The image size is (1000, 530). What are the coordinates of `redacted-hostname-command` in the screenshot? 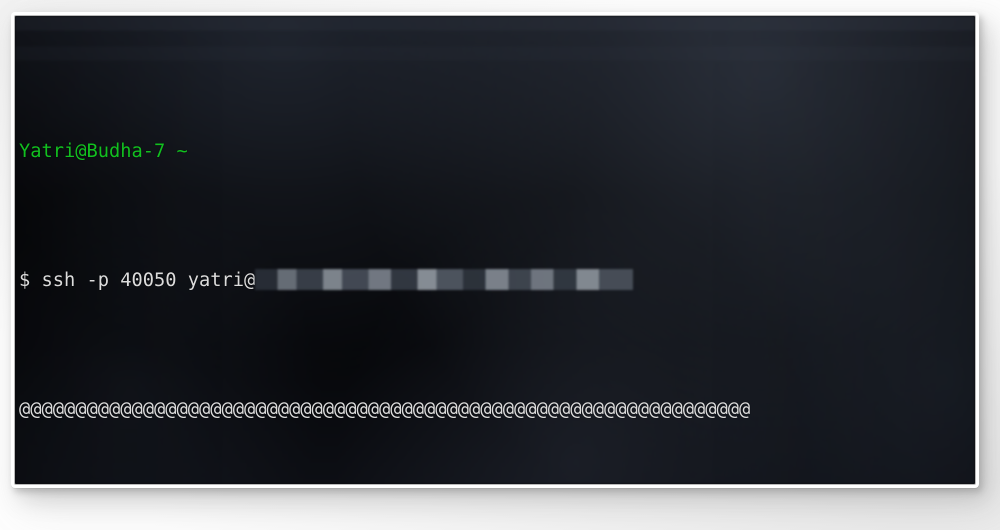 It's located at (444, 280).